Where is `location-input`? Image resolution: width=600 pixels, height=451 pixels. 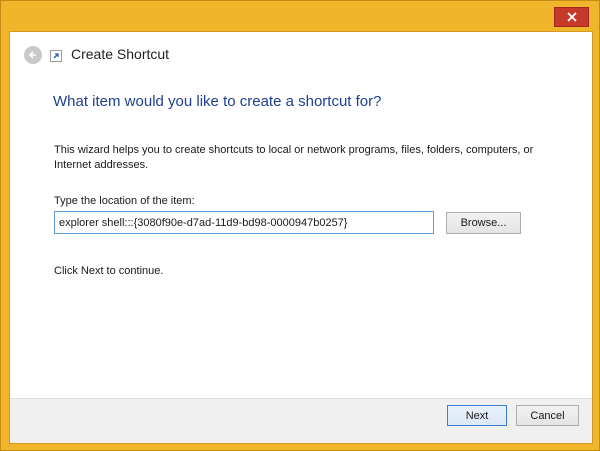 location-input is located at coordinates (244, 222).